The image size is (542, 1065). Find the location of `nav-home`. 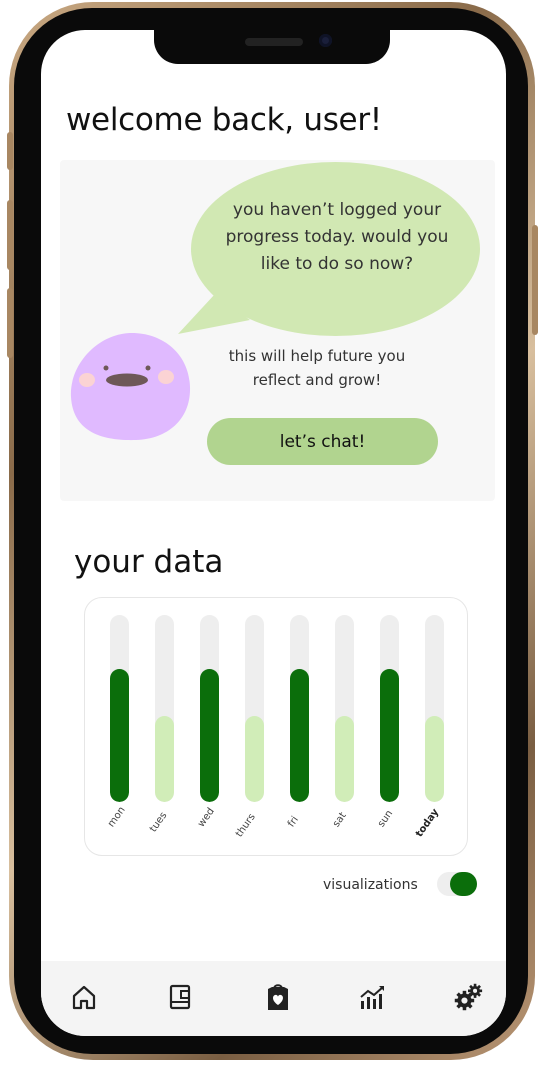

nav-home is located at coordinates (84, 997).